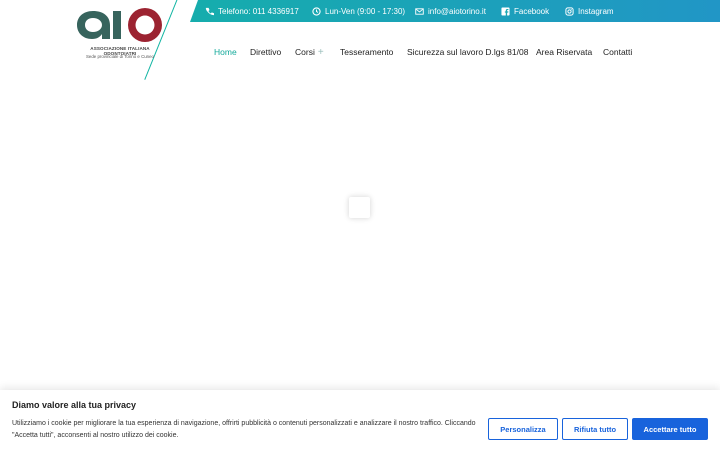 This screenshot has width=720, height=450. I want to click on plus-icon: +, so click(320, 52).